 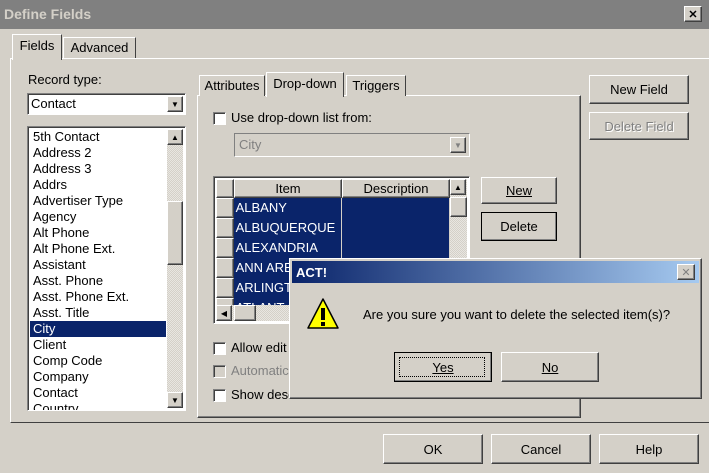 What do you see at coordinates (352, 145) in the screenshot?
I see `list-source-select: City ▼` at bounding box center [352, 145].